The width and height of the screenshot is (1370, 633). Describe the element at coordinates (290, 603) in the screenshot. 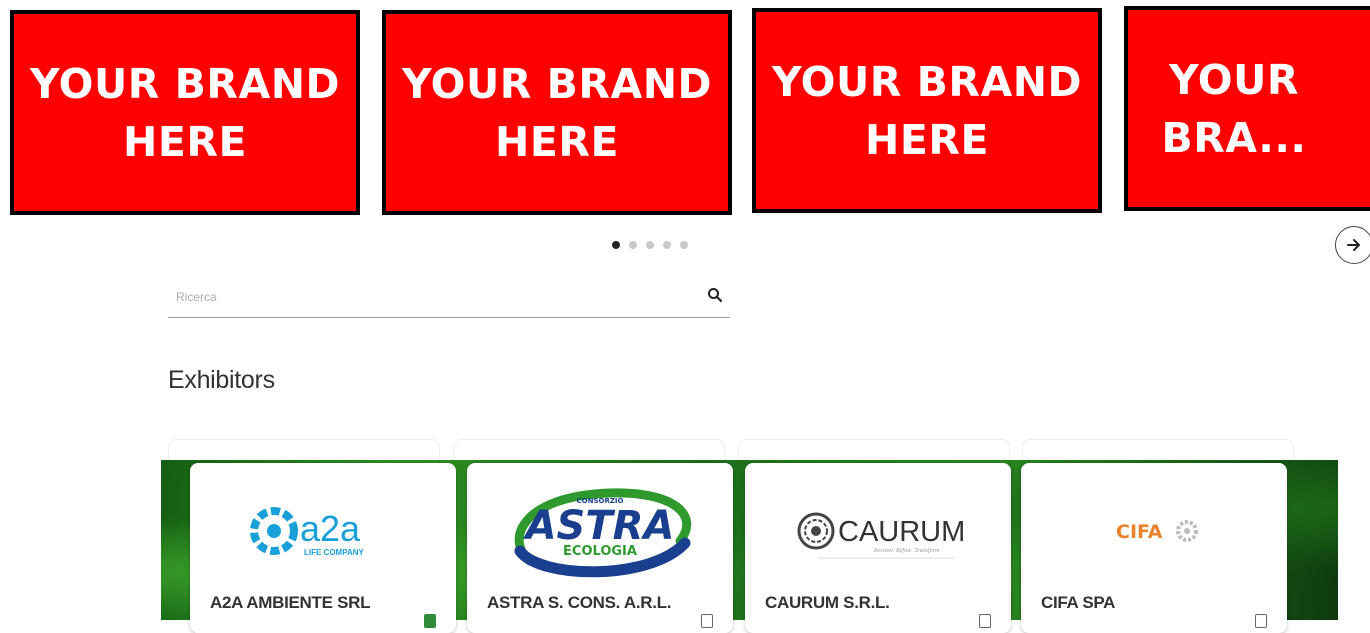

I see `exhibitor-name: A2A AMBIENTE SRL` at that location.